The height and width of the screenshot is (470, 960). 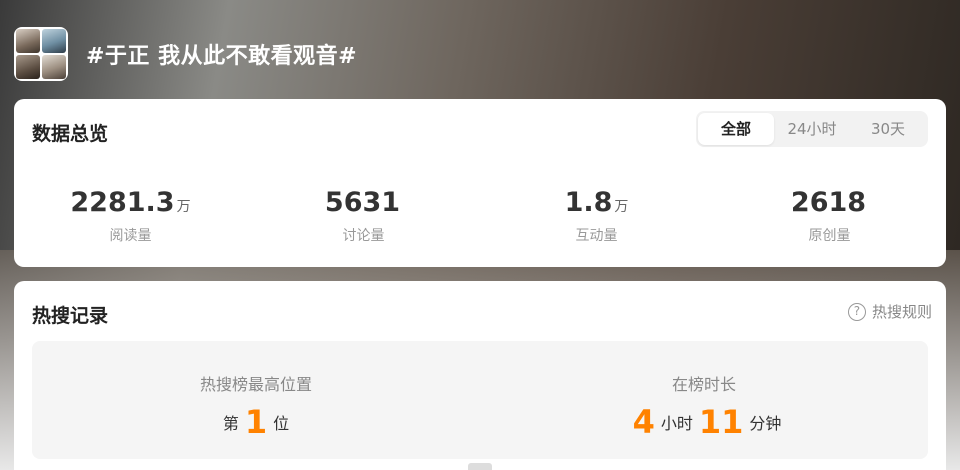 I want to click on stat-reads: 2281.3 万 阅读量, so click(x=130, y=216).